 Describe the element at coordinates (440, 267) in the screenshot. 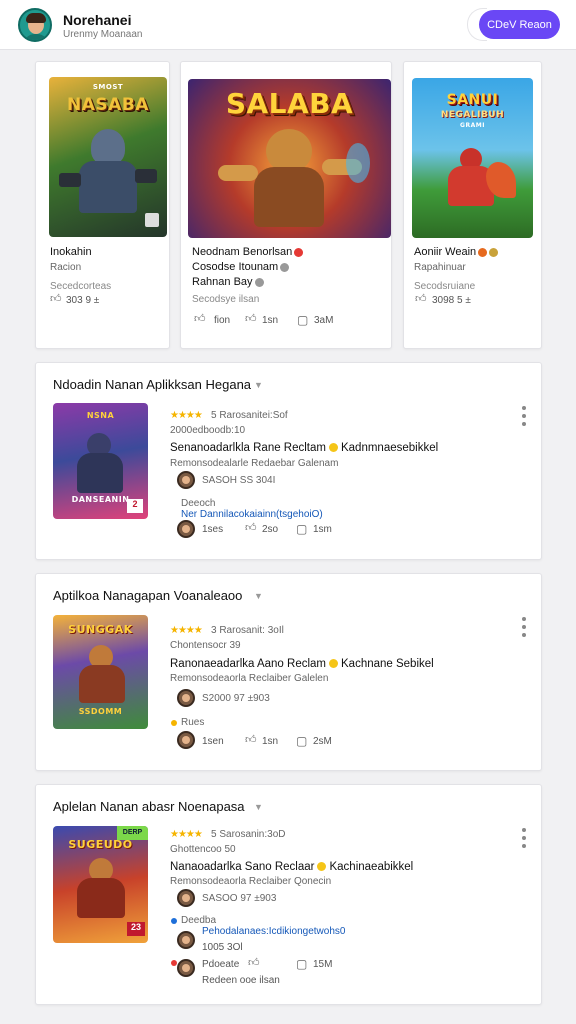

I see `featured-subtitle: Rapahinuar` at that location.